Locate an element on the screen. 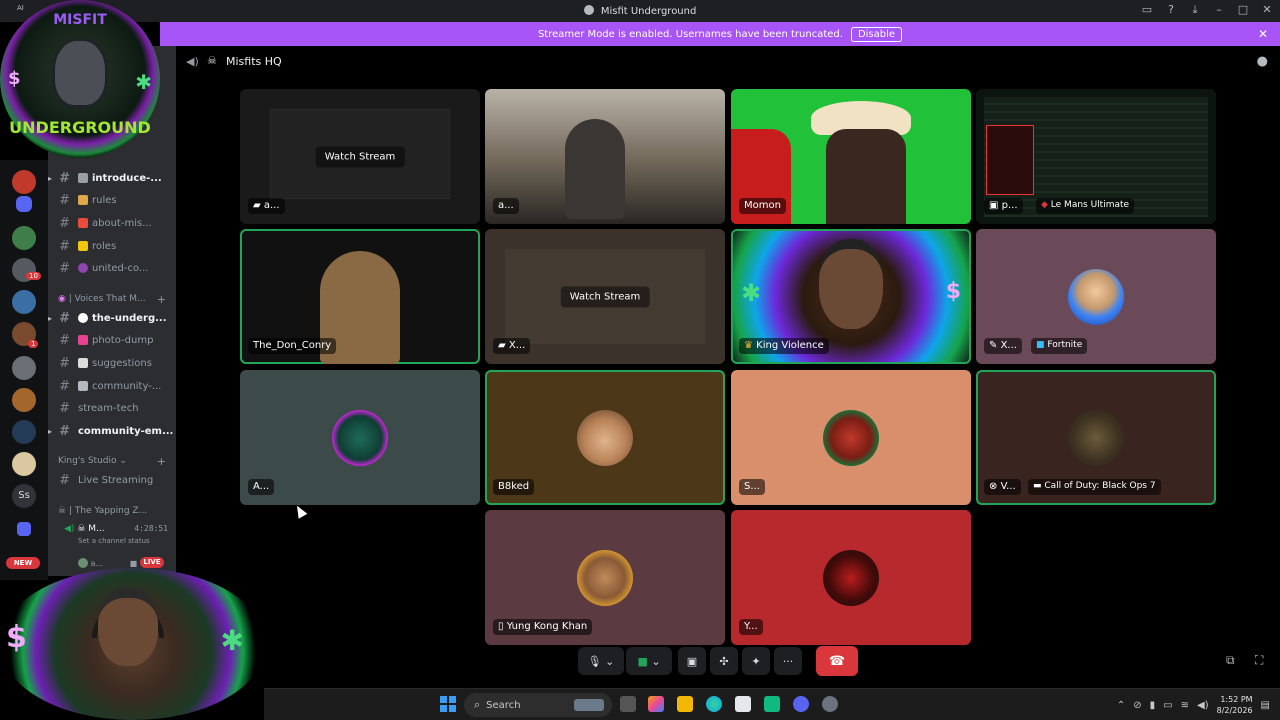 The image size is (1280, 720). tile-avatar-8: ✎ X... ■ Fortnite is located at coordinates (1096, 296).